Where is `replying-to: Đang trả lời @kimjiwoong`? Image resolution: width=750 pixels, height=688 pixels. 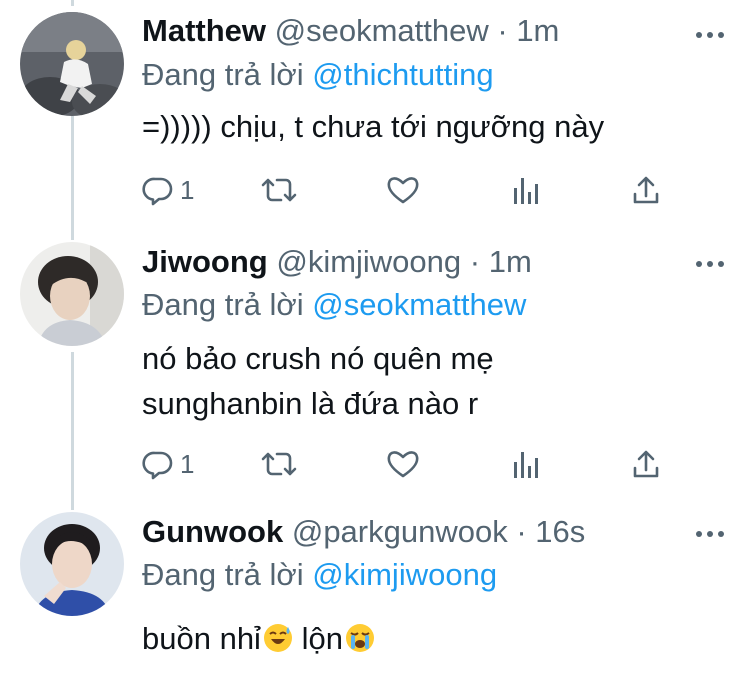 replying-to: Đang trả lời @kimjiwoong is located at coordinates (319, 575).